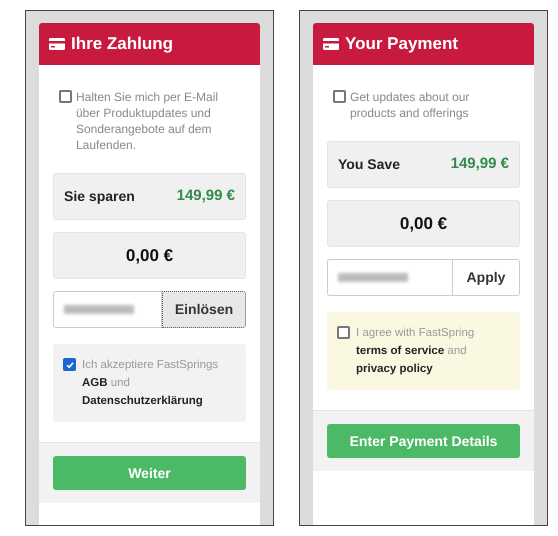  Describe the element at coordinates (486, 277) in the screenshot. I see `redeem-button: Apply` at that location.